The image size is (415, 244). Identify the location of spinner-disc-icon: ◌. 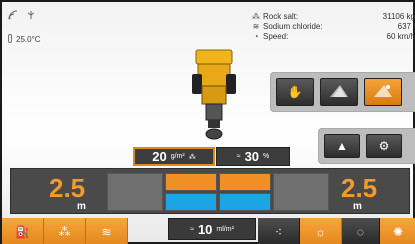
(360, 232).